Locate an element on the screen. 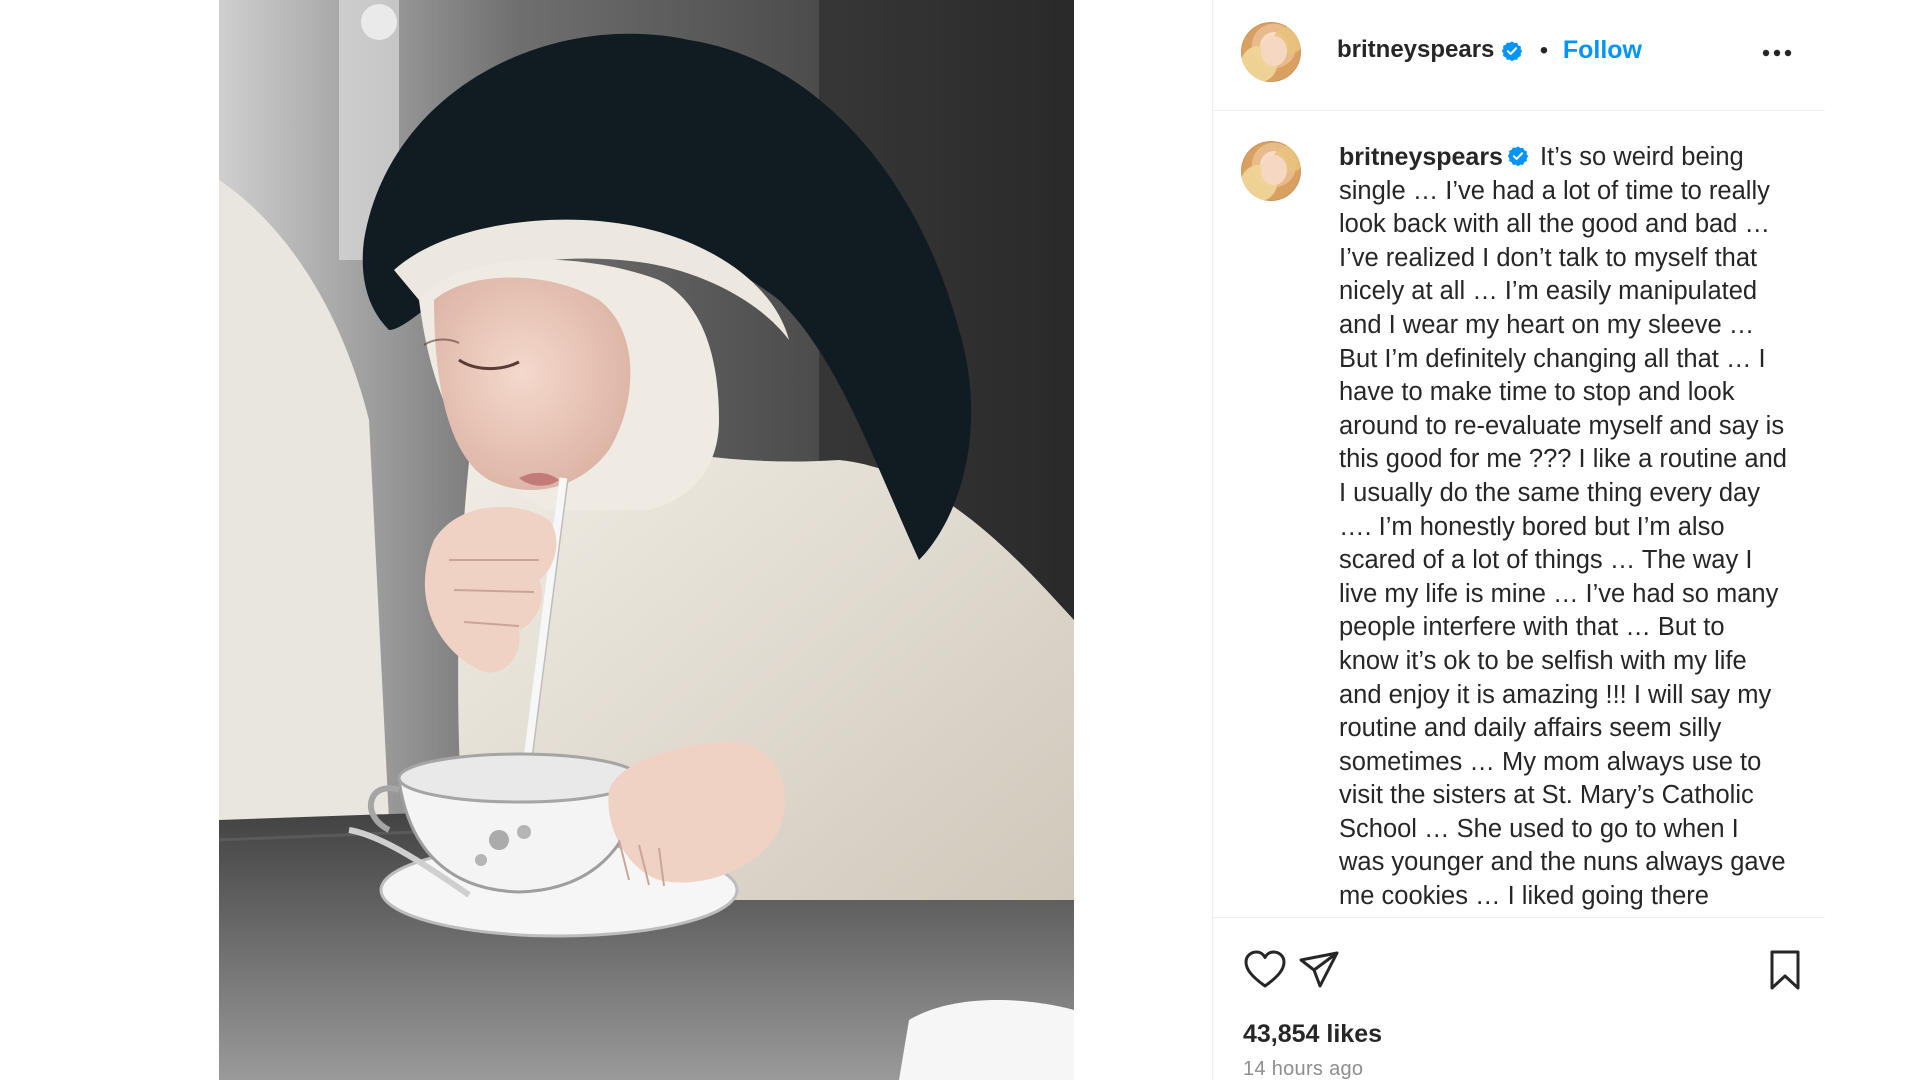 The height and width of the screenshot is (1080, 1920). more-options-icon is located at coordinates (1777, 53).